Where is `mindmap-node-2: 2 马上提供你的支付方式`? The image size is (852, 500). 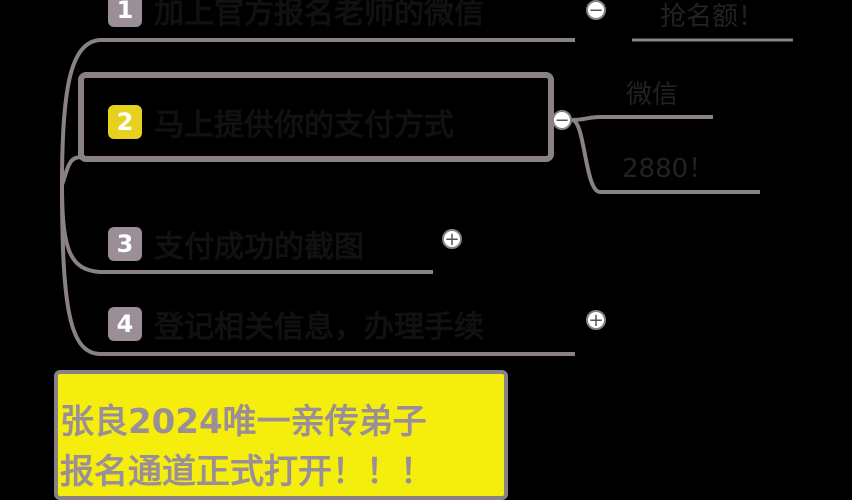 mindmap-node-2: 2 马上提供你的支付方式 is located at coordinates (281, 122).